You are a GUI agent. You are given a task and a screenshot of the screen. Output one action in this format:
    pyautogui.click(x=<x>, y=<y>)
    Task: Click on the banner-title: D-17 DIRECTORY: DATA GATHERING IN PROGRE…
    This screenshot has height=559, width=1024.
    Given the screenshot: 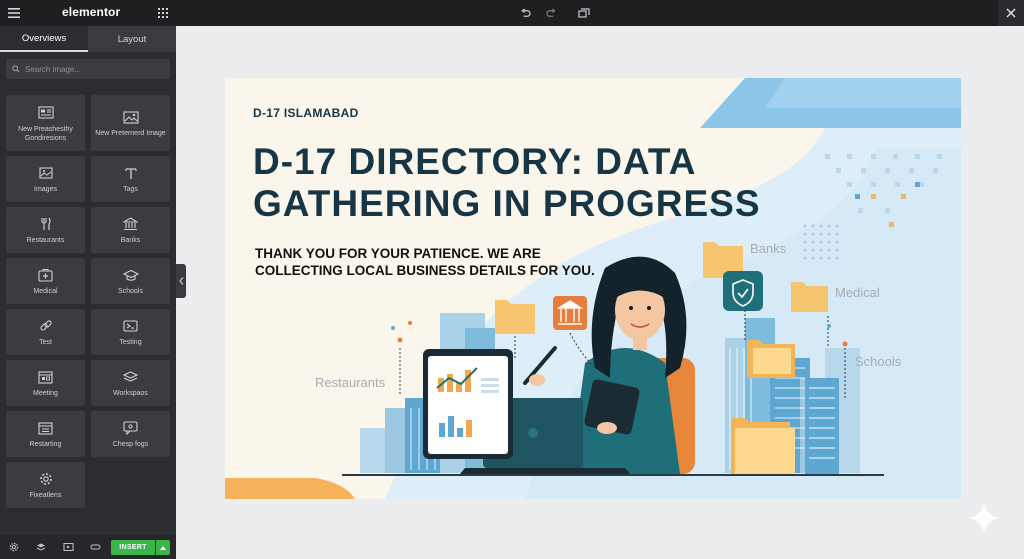 What is the action you would take?
    pyautogui.click(x=507, y=182)
    